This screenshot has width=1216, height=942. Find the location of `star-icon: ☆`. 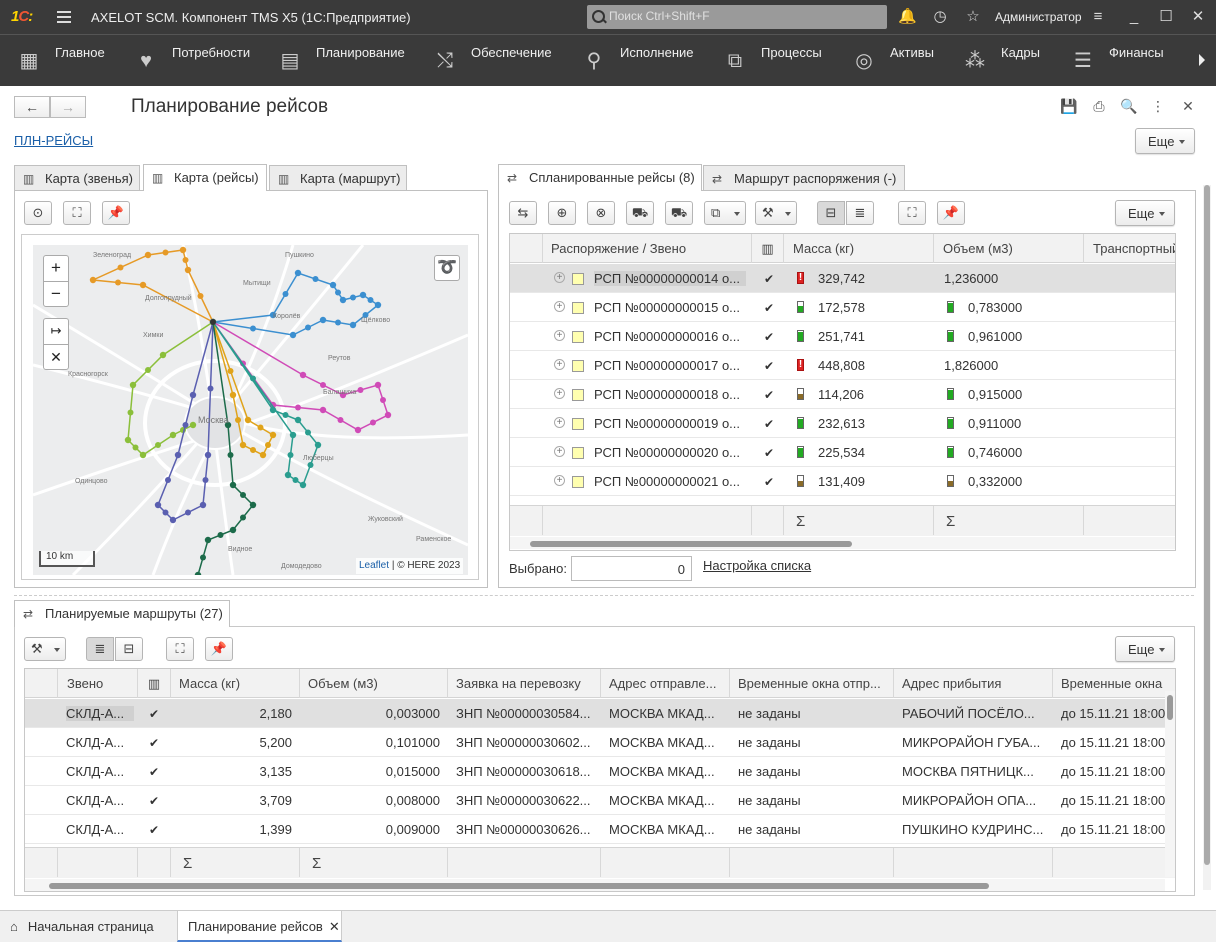

star-icon: ☆ is located at coordinates (973, 17).